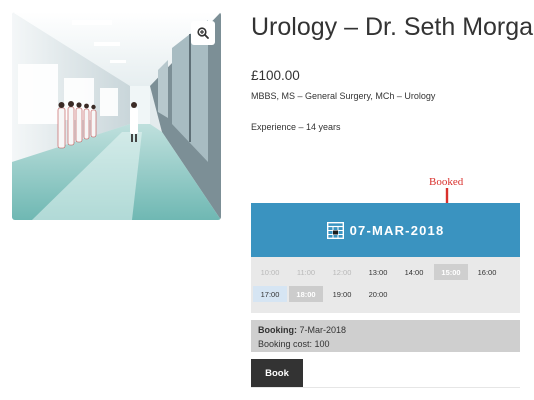 This screenshot has height=400, width=534. What do you see at coordinates (414, 272) in the screenshot?
I see `time-slot: 14:00` at bounding box center [414, 272].